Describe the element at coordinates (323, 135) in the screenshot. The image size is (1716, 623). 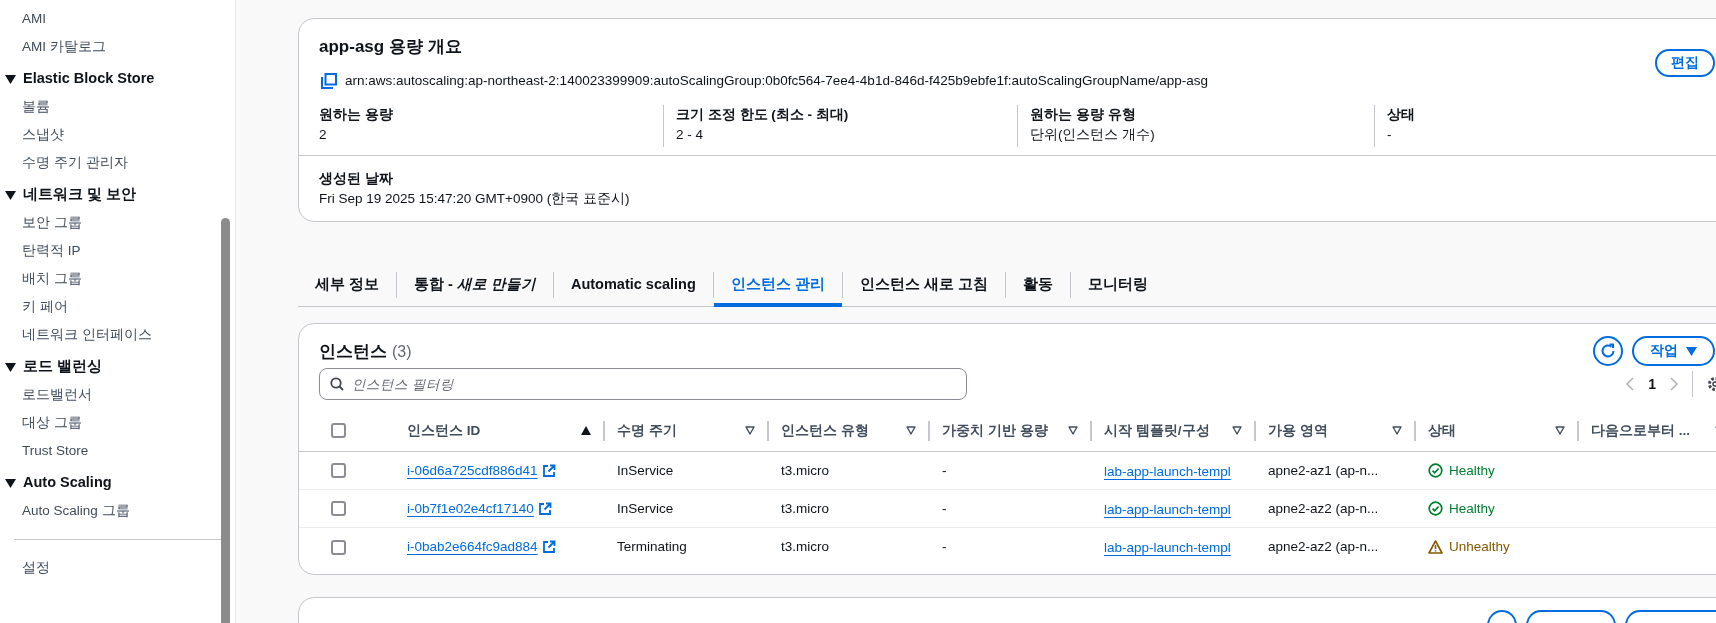
I see `field-value: 2` at that location.